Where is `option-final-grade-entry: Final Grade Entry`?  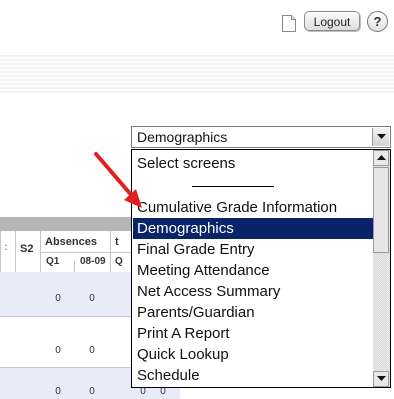
option-final-grade-entry: Final Grade Entry is located at coordinates (253, 249).